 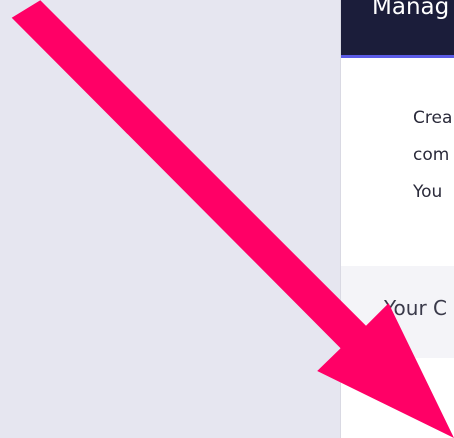 I want to click on panel-header: Manag, so click(x=397, y=29).